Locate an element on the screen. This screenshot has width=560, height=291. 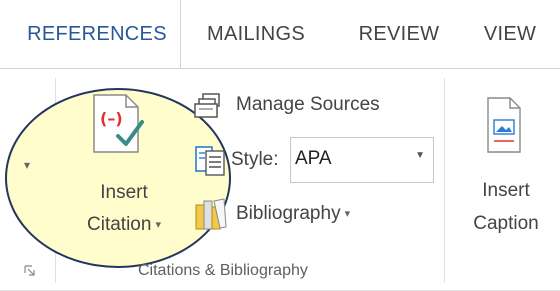
insert-citation-label-line2: Citation ▾ is located at coordinates (124, 225).